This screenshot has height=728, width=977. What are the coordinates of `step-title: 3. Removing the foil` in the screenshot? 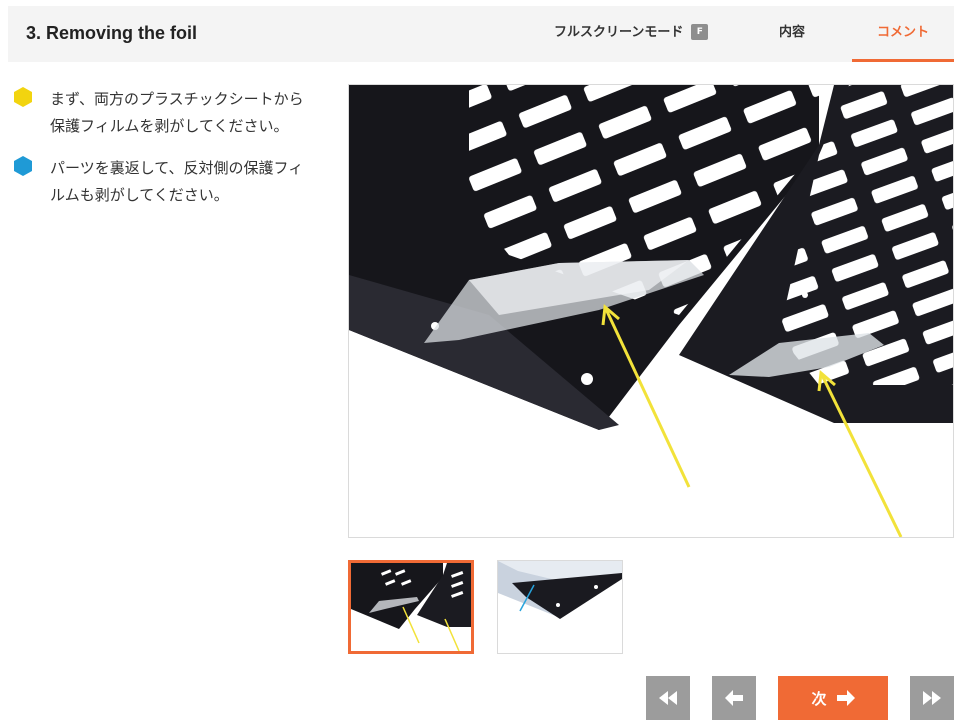 It's located at (112, 33).